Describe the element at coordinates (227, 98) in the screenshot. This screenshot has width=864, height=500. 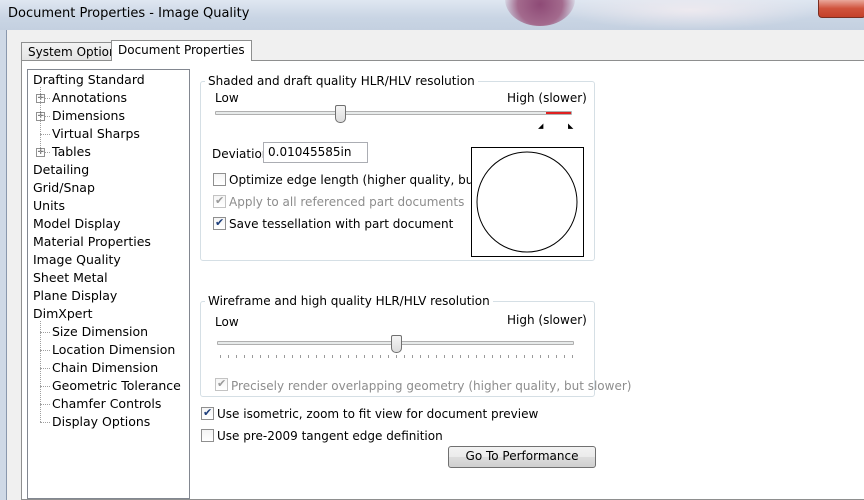
I see `shaded-low-label: Low` at that location.